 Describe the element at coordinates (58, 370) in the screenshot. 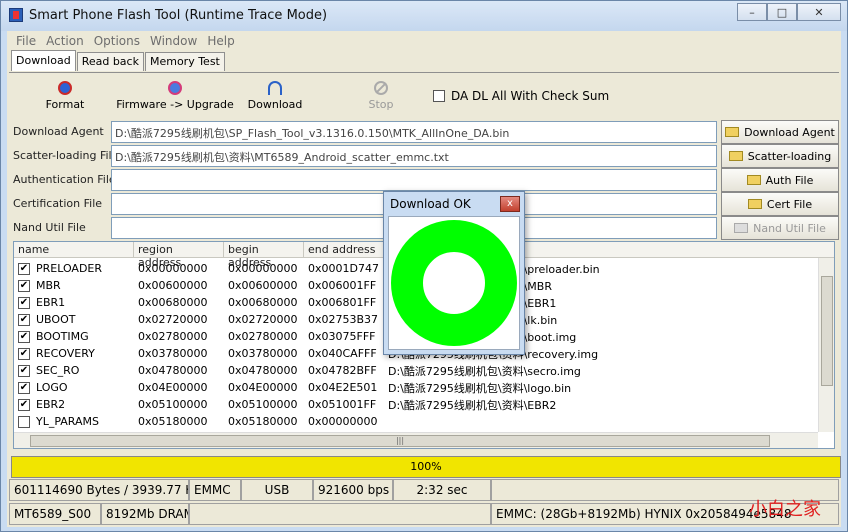

I see `partition-name: SEC_RO` at that location.